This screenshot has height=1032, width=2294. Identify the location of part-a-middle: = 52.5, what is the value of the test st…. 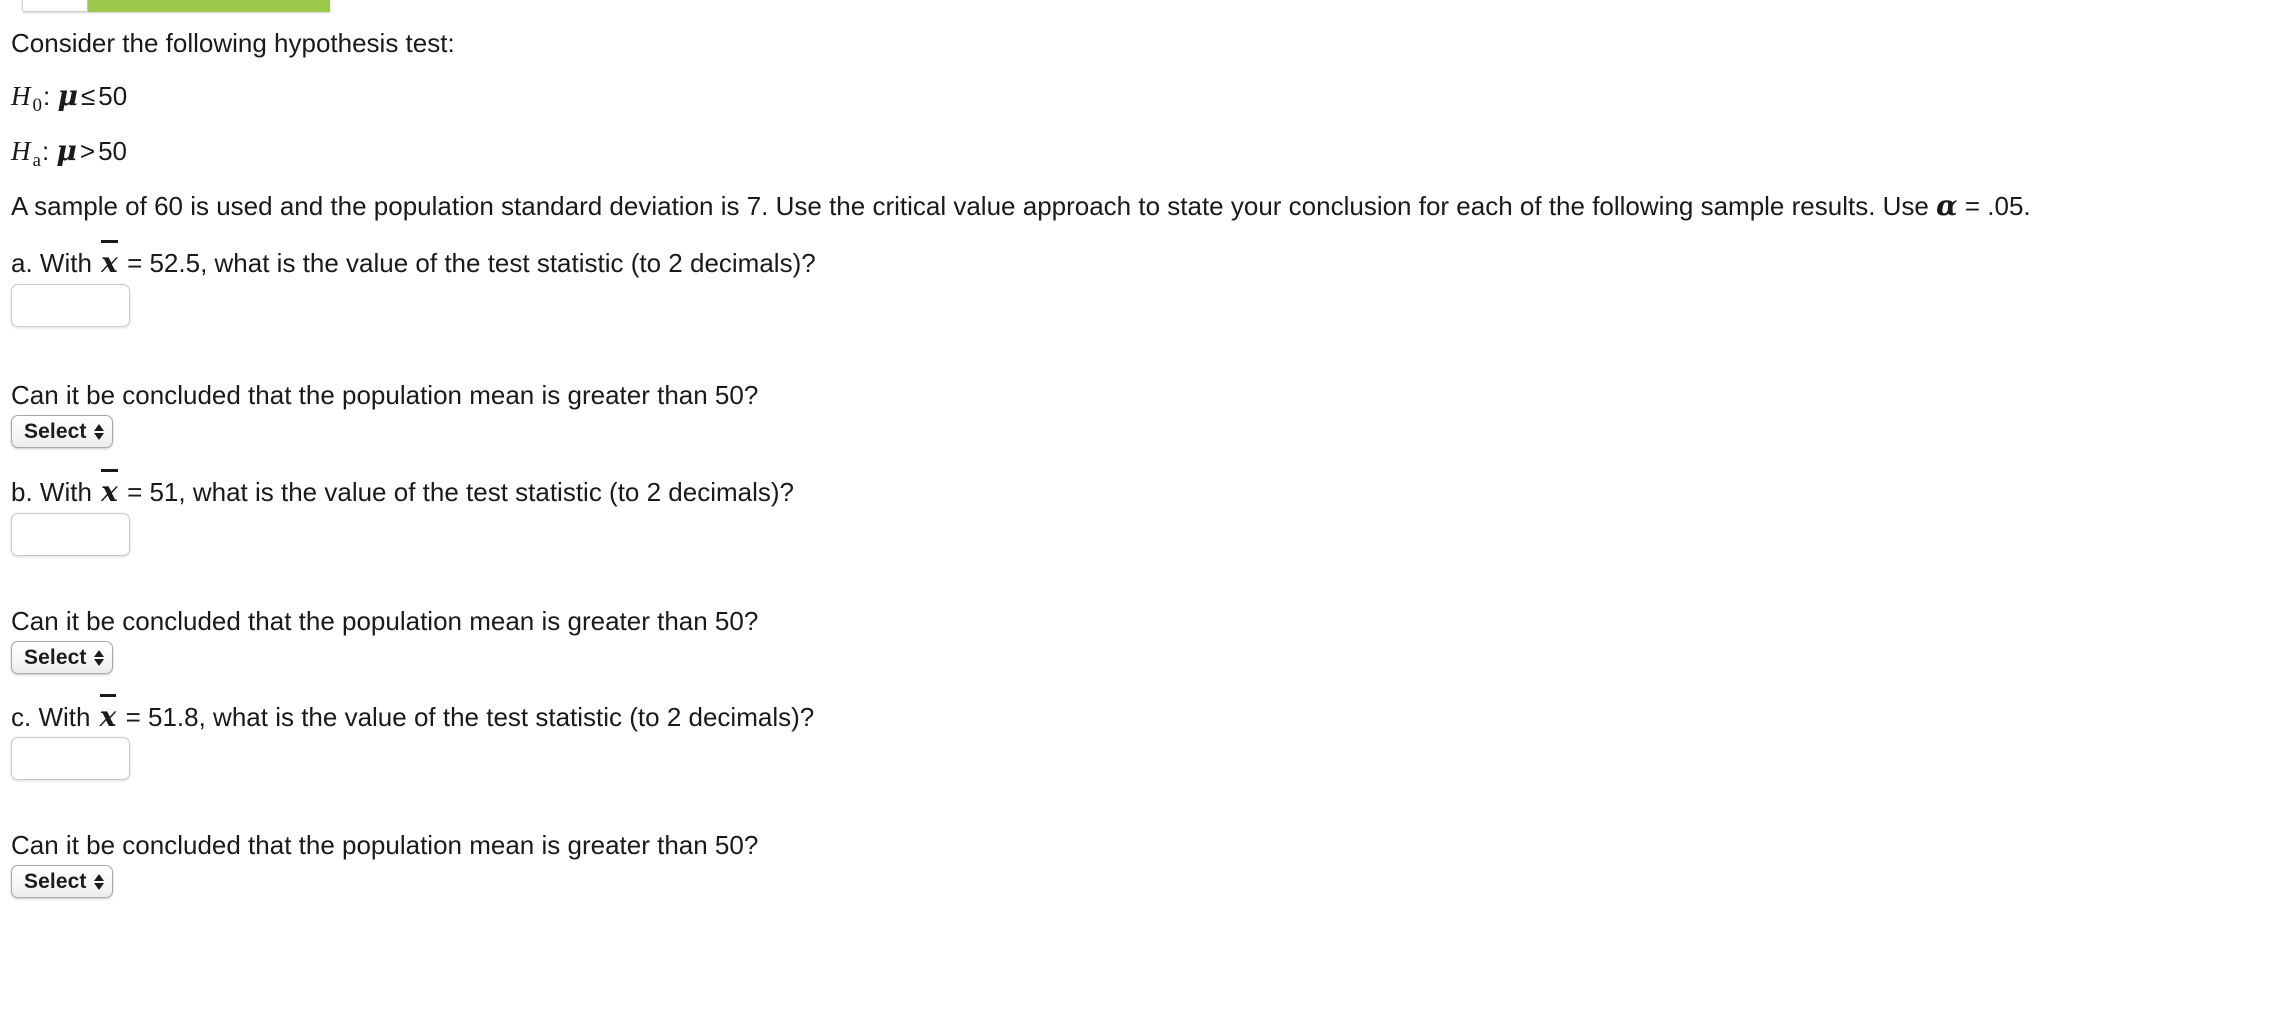
(467, 263).